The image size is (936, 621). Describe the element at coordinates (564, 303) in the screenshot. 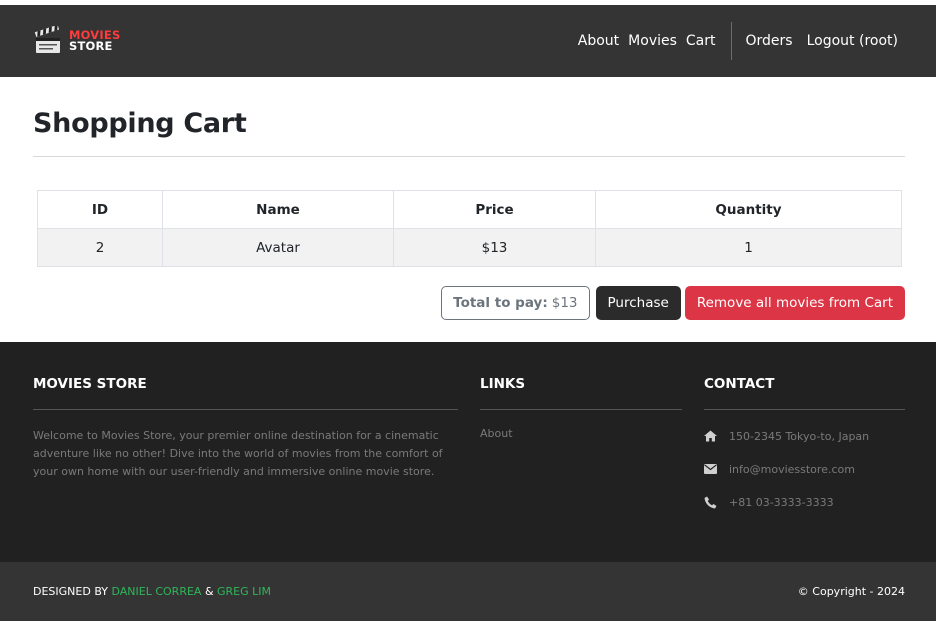

I see `total-value: $13` at that location.